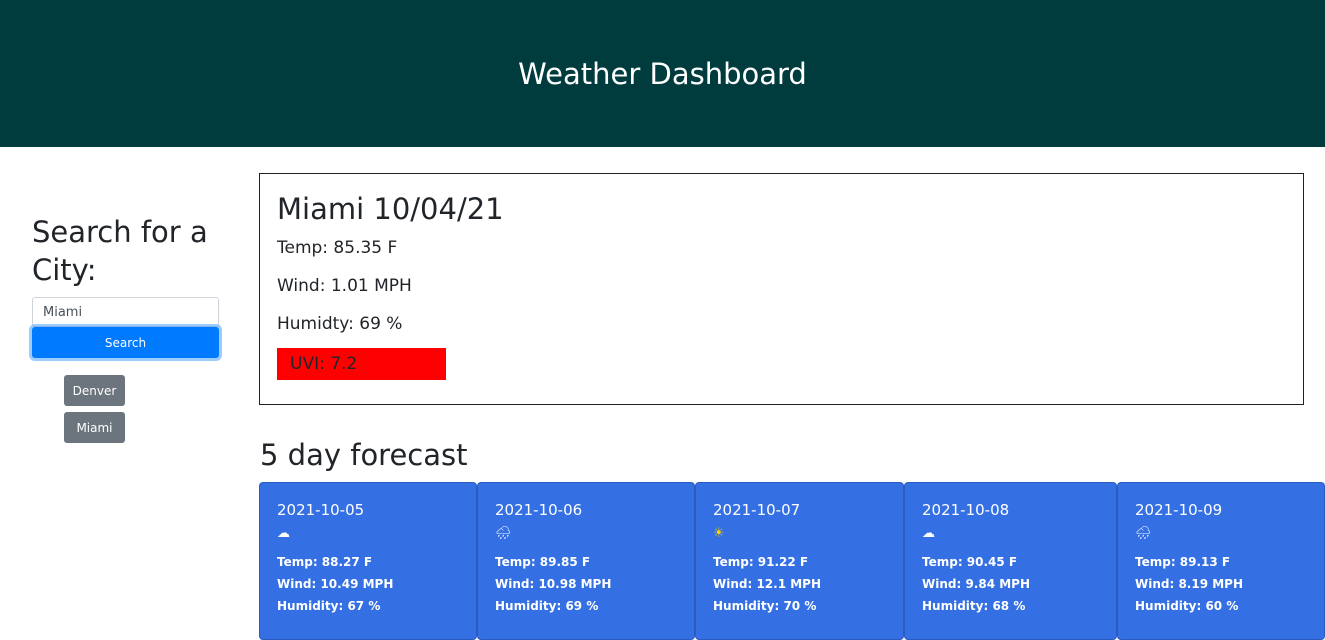 The width and height of the screenshot is (1325, 640). What do you see at coordinates (94, 390) in the screenshot?
I see `history-button-denver: Denver` at bounding box center [94, 390].